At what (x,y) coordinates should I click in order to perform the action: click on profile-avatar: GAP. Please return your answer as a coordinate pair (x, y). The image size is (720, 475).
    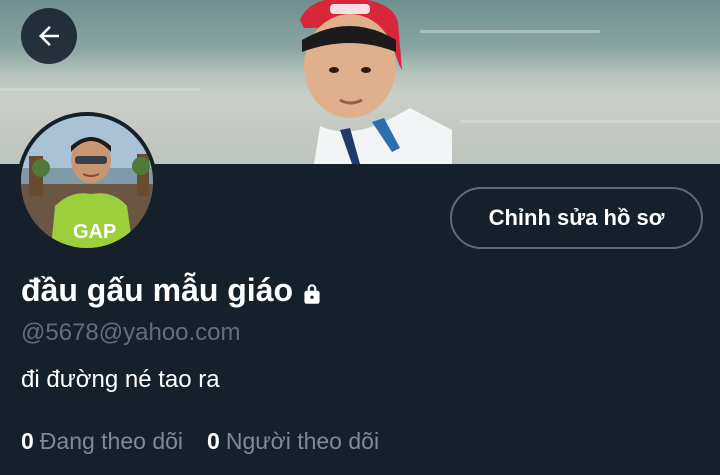
    Looking at the image, I should click on (87, 182).